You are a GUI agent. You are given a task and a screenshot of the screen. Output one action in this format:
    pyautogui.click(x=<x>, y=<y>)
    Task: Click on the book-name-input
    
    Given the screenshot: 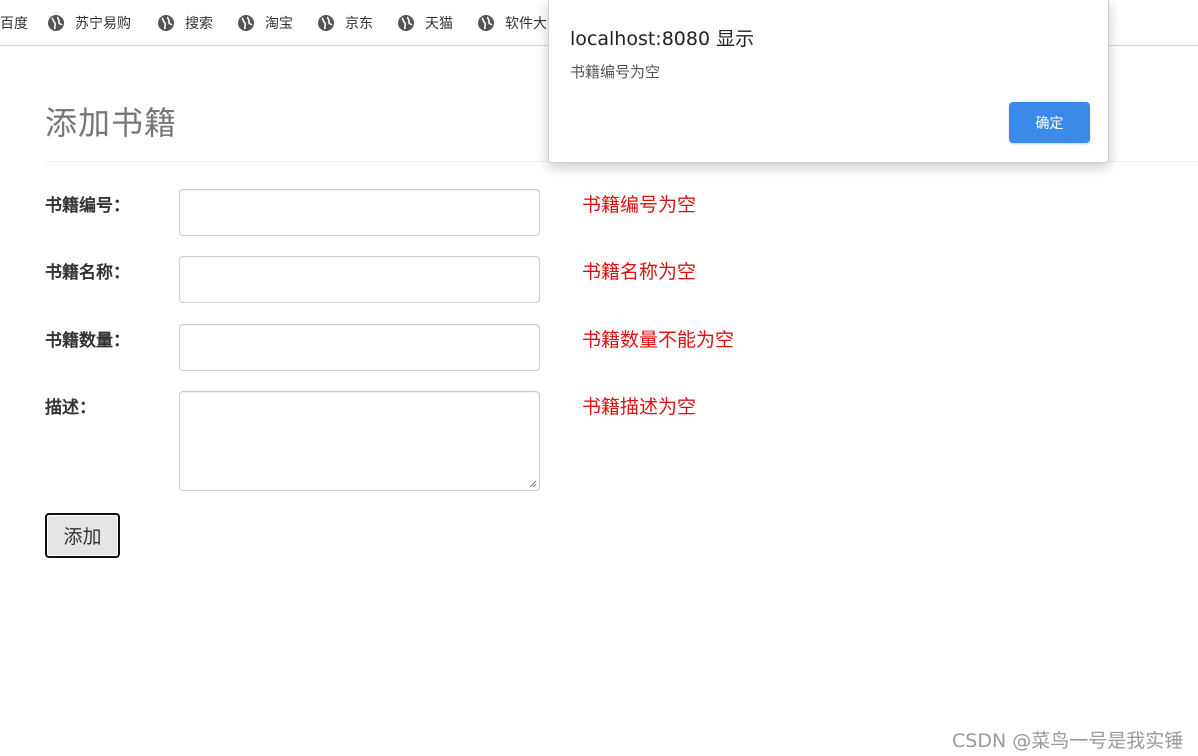 What is the action you would take?
    pyautogui.click(x=359, y=279)
    